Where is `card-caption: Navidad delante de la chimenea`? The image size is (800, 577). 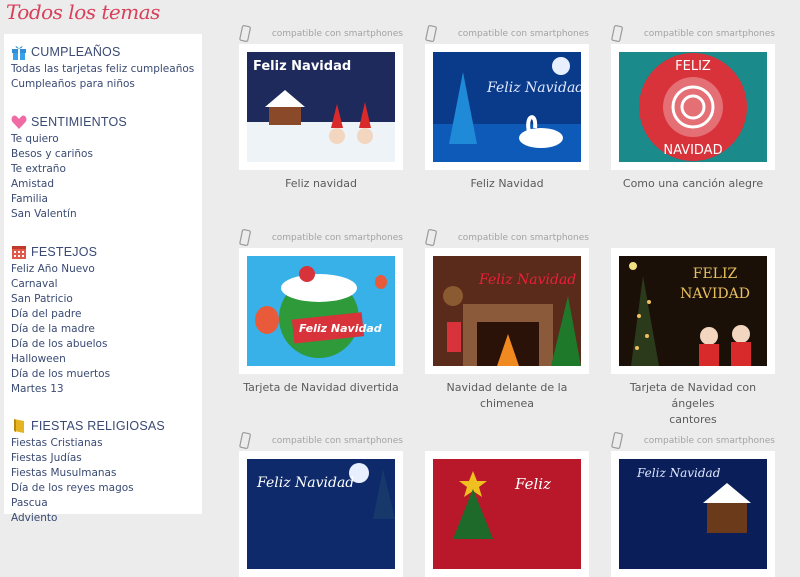
card-caption: Navidad delante de la chimenea is located at coordinates (507, 396).